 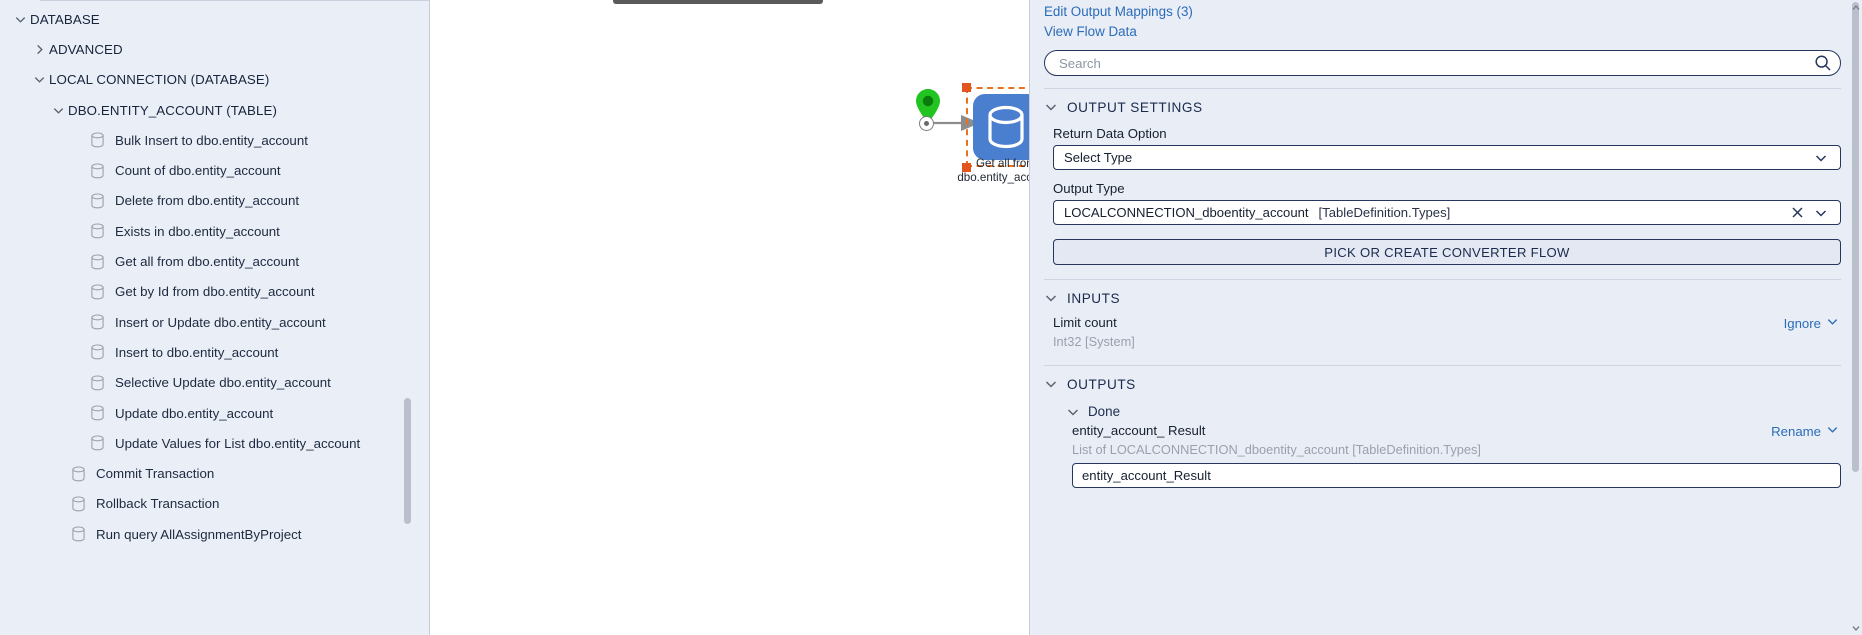 I want to click on tree-item-database: DATABASE, so click(x=214, y=19).